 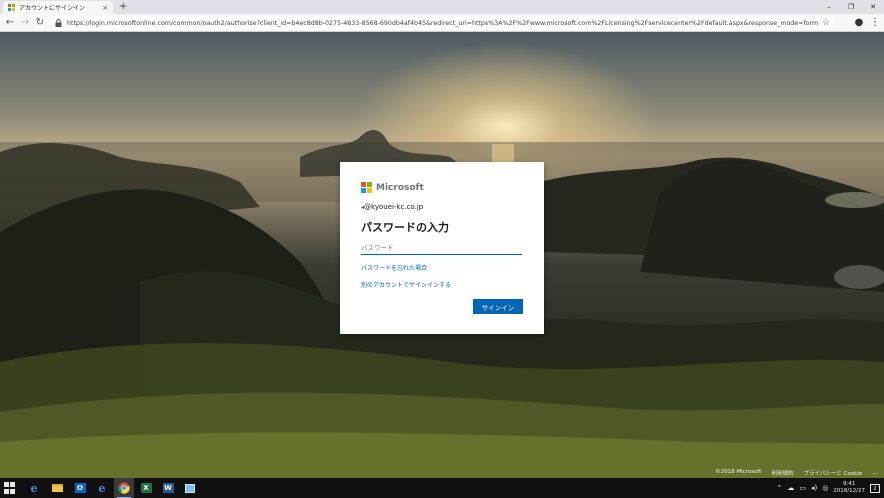 What do you see at coordinates (875, 488) in the screenshot?
I see `notification-center-icon: 2` at bounding box center [875, 488].